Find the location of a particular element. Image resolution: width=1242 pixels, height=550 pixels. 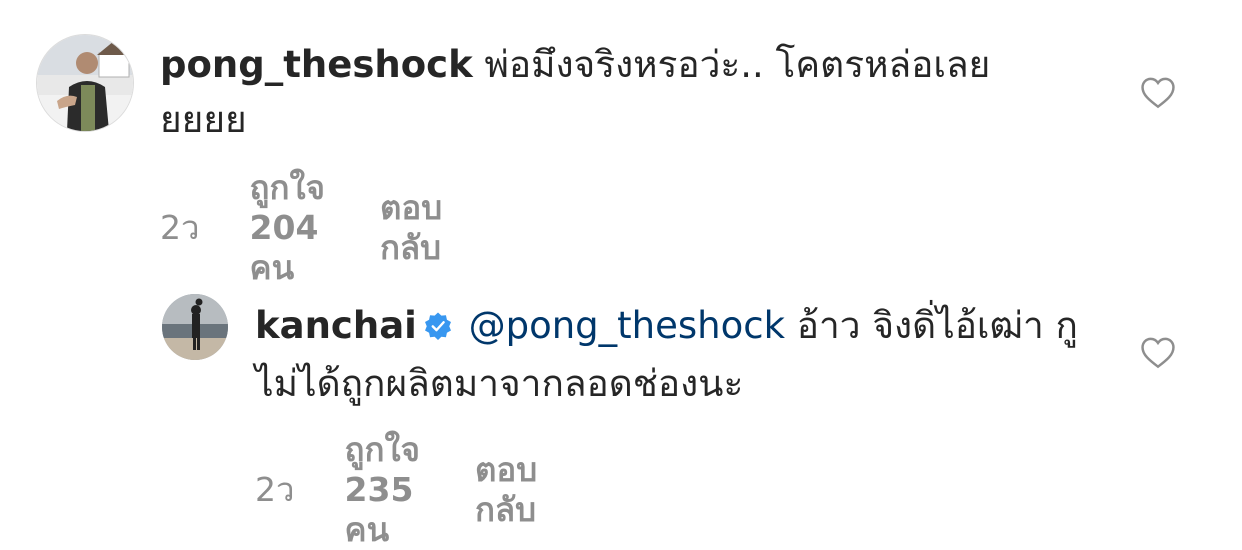

likes-count: ถูกใจ 235 คน is located at coordinates (382, 490).